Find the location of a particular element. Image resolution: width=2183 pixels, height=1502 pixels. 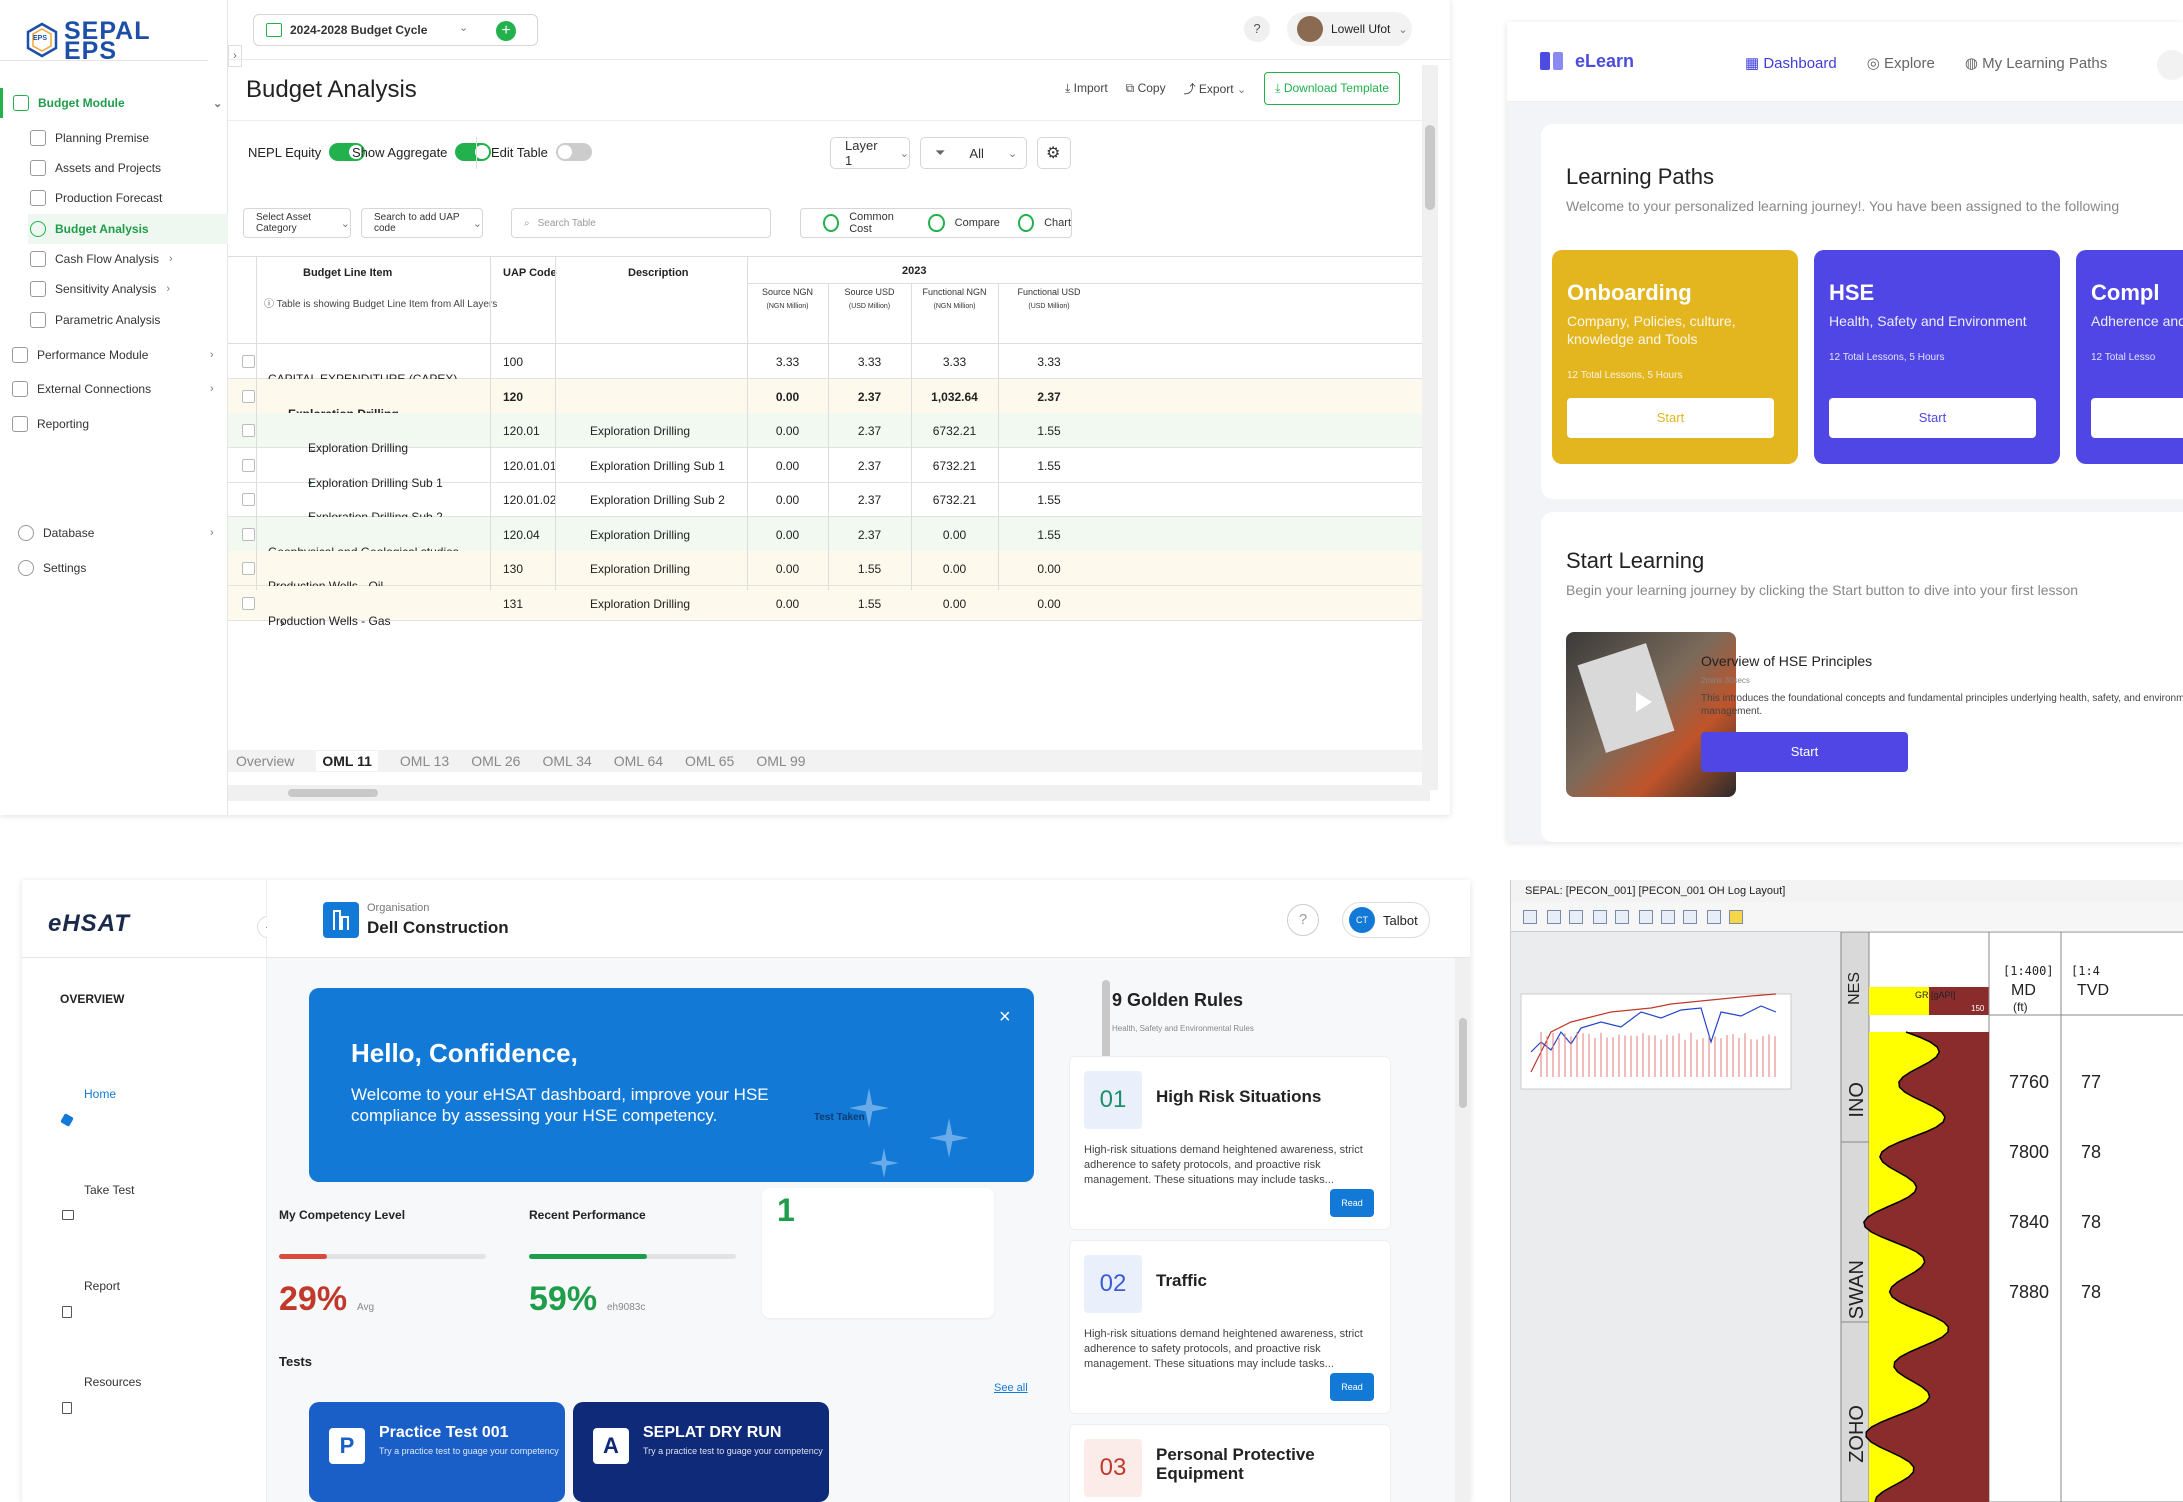

nav-settings: Settings is located at coordinates (52, 568).